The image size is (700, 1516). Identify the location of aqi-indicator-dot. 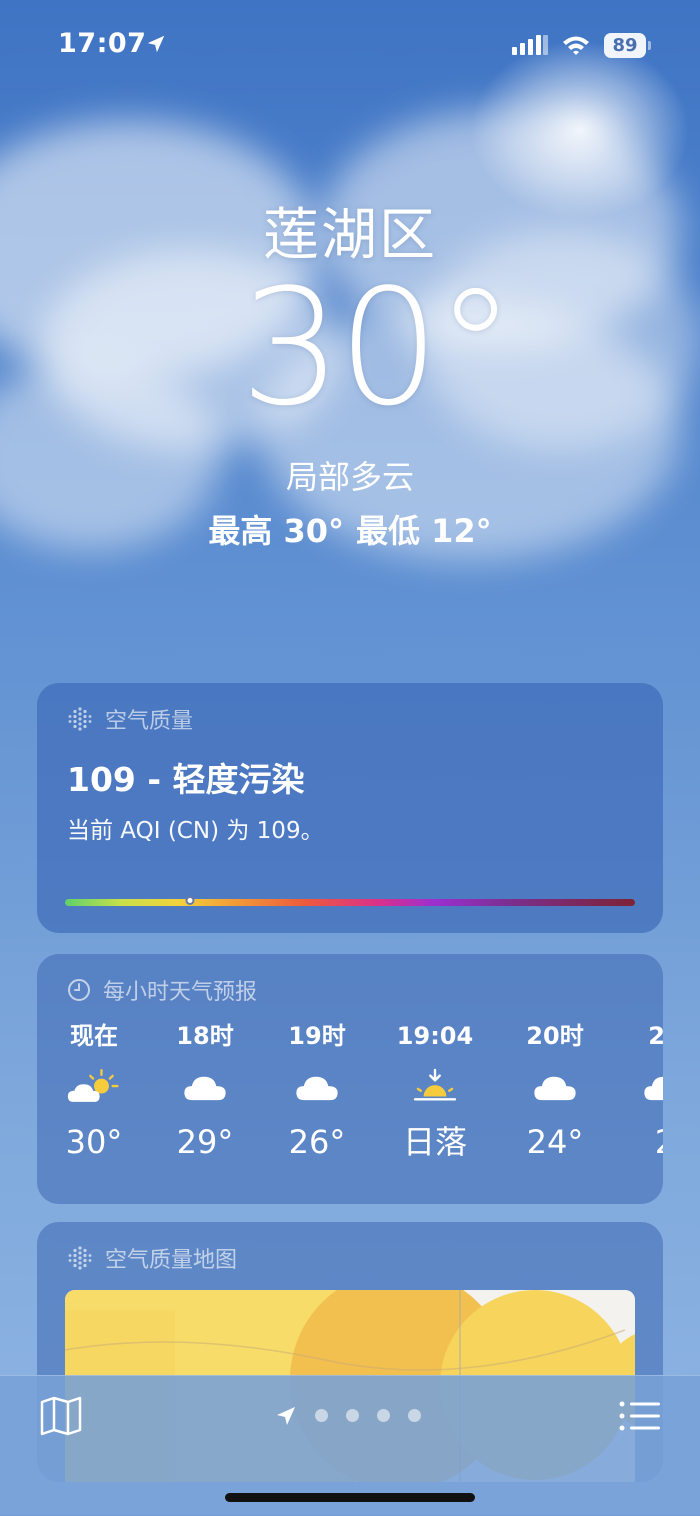
(190, 900).